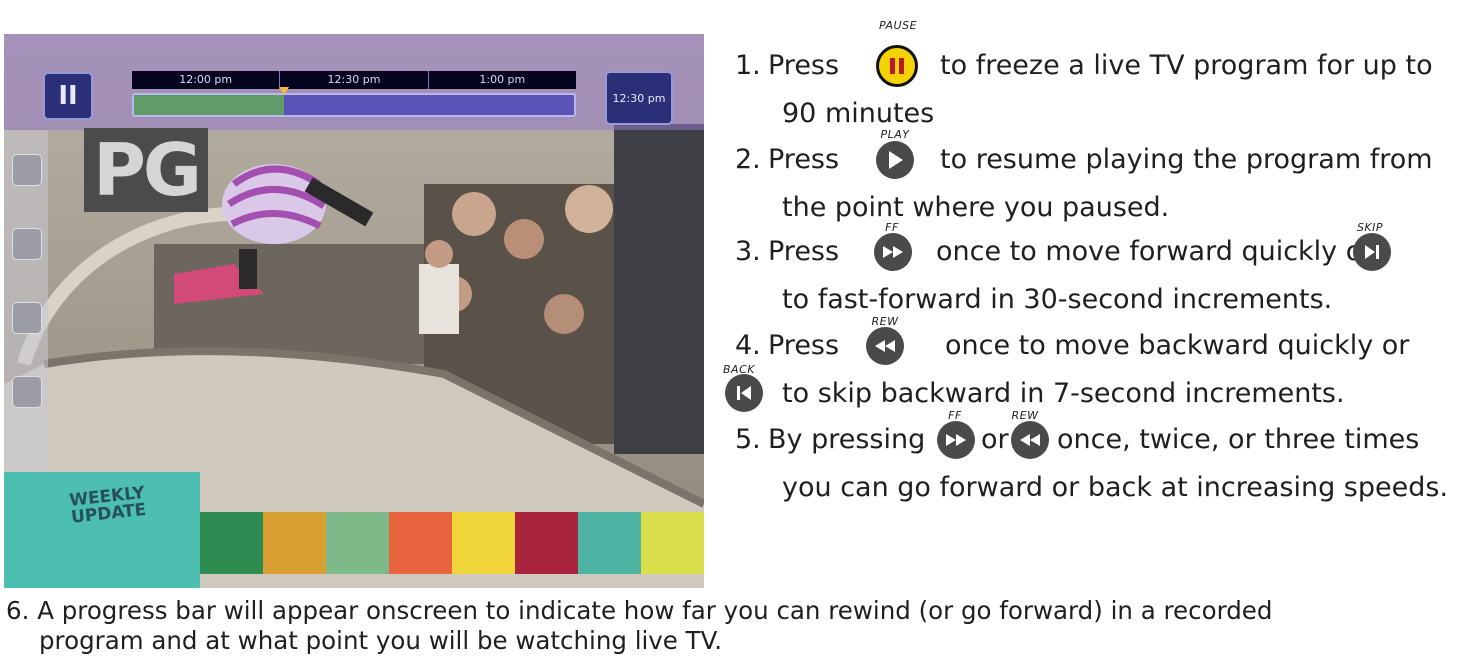  What do you see at coordinates (68, 96) in the screenshot?
I see `dvr-pause-indicator: II` at bounding box center [68, 96].